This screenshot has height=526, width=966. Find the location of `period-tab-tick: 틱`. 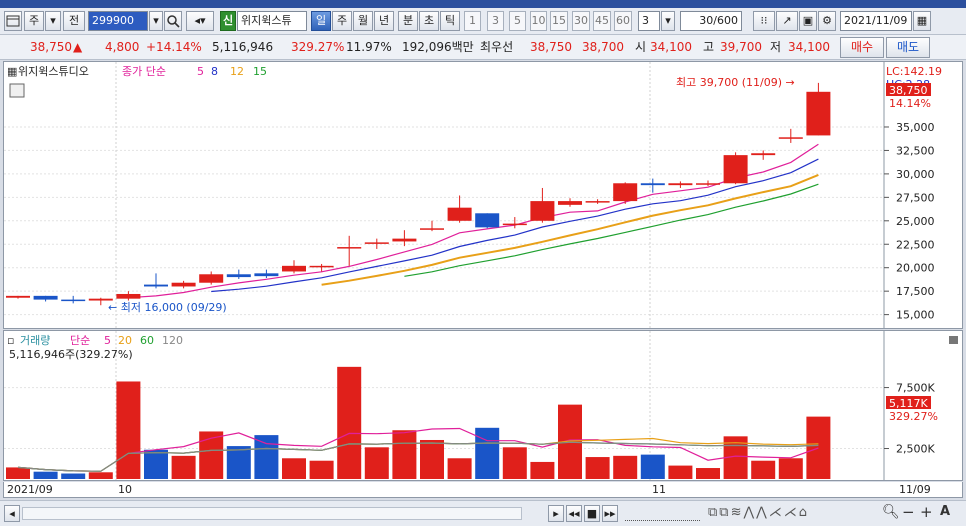

period-tab-tick: 틱 is located at coordinates (450, 21).